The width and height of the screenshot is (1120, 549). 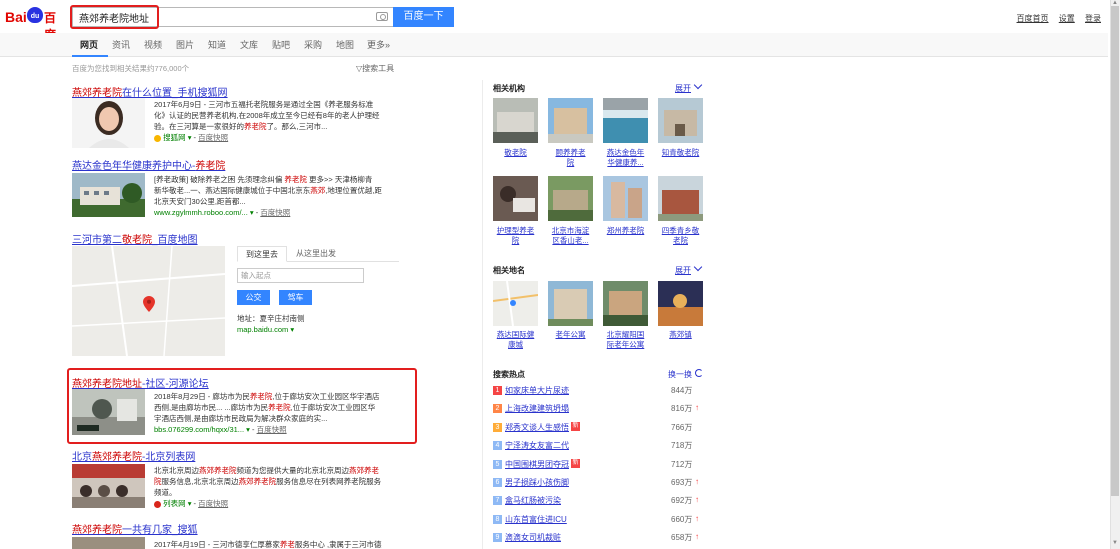 What do you see at coordinates (281, 44) in the screenshot?
I see `tab-tieba: 贴吧` at bounding box center [281, 44].